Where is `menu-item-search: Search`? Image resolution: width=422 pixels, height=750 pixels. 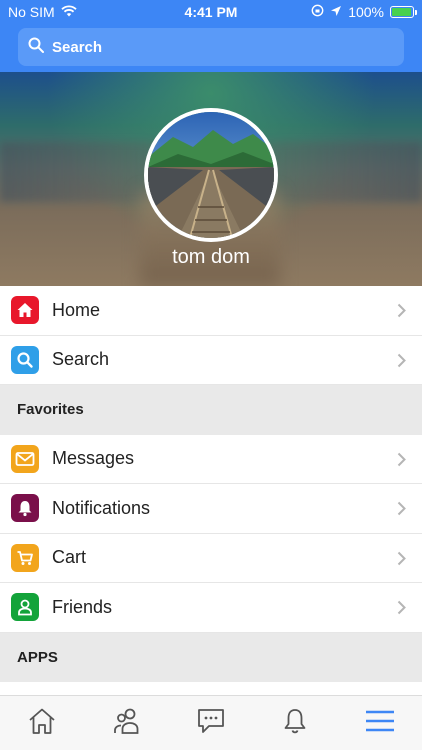 menu-item-search: Search is located at coordinates (211, 360).